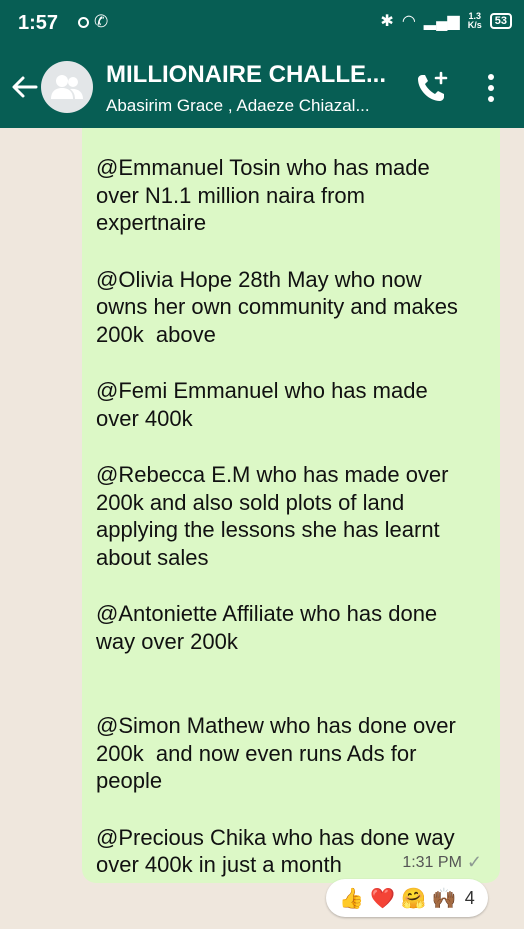  I want to click on wifi-icon: ◠, so click(408, 21).